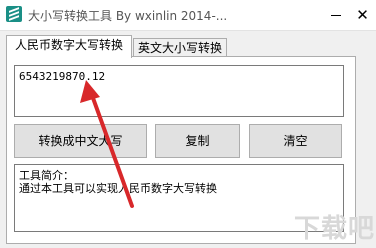  What do you see at coordinates (336, 15) in the screenshot?
I see `minimize-button` at bounding box center [336, 15].